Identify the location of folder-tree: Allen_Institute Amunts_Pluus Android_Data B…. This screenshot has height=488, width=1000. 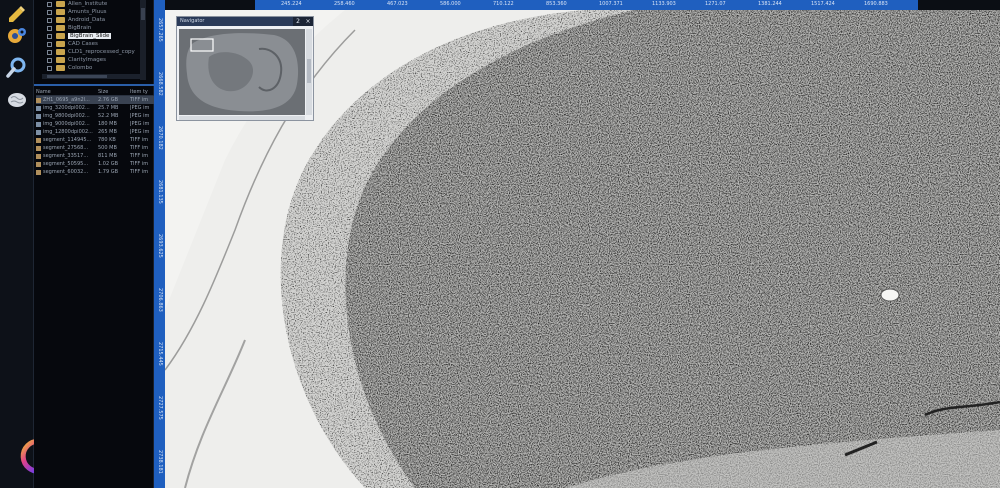
(94, 40).